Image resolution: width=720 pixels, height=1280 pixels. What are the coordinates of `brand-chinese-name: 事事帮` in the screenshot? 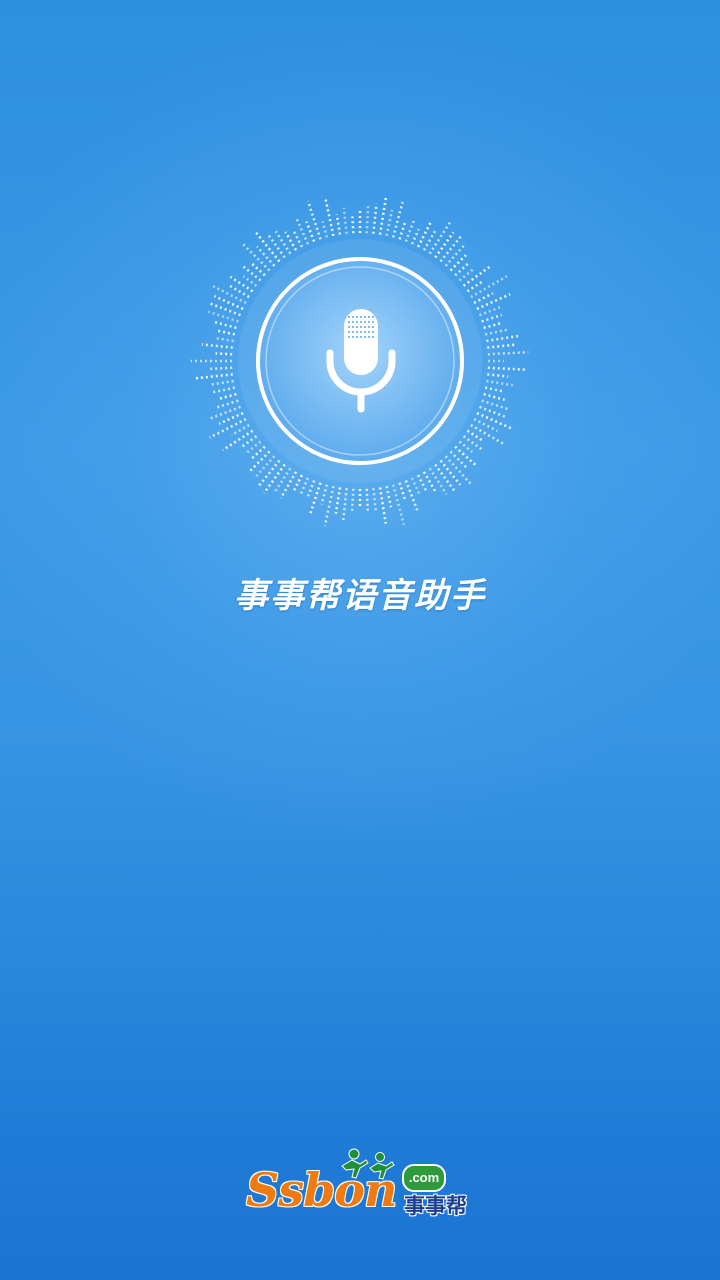 It's located at (435, 1206).